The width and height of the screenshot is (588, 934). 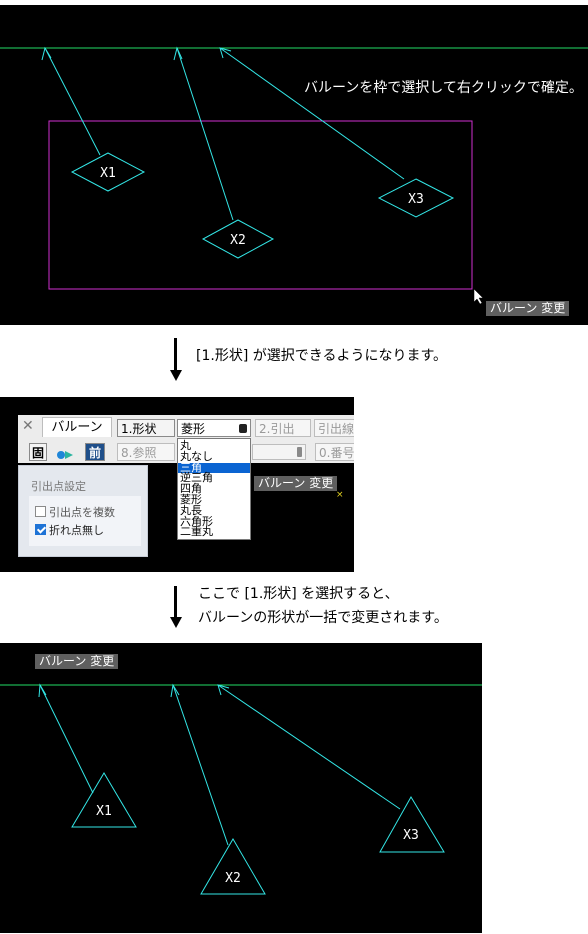 I want to click on leader-point-settings-panel: 引出点設定 引出点を複数 折れ点無し, so click(x=83, y=511).